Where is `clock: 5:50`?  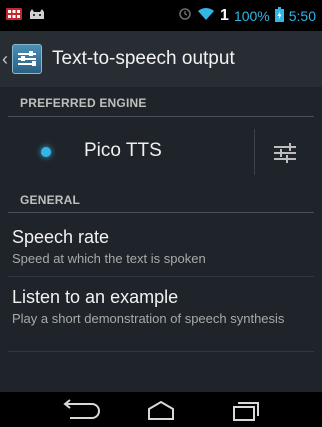
clock: 5:50 is located at coordinates (302, 15).